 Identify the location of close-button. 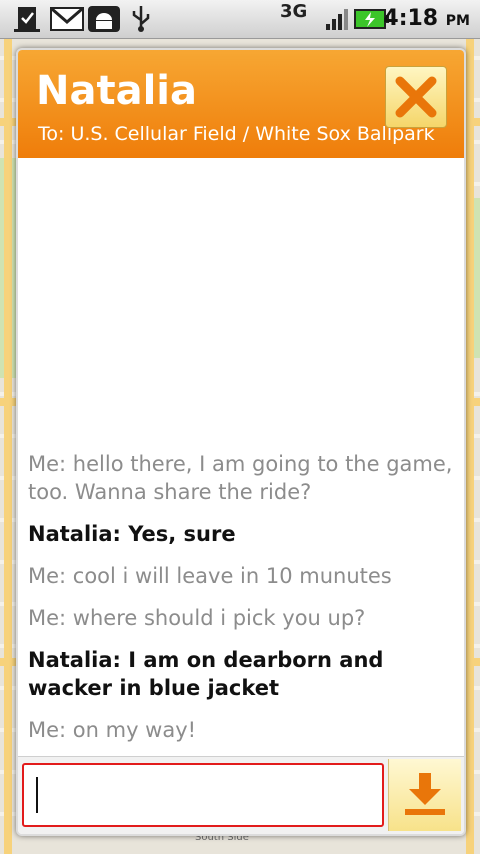
(416, 97).